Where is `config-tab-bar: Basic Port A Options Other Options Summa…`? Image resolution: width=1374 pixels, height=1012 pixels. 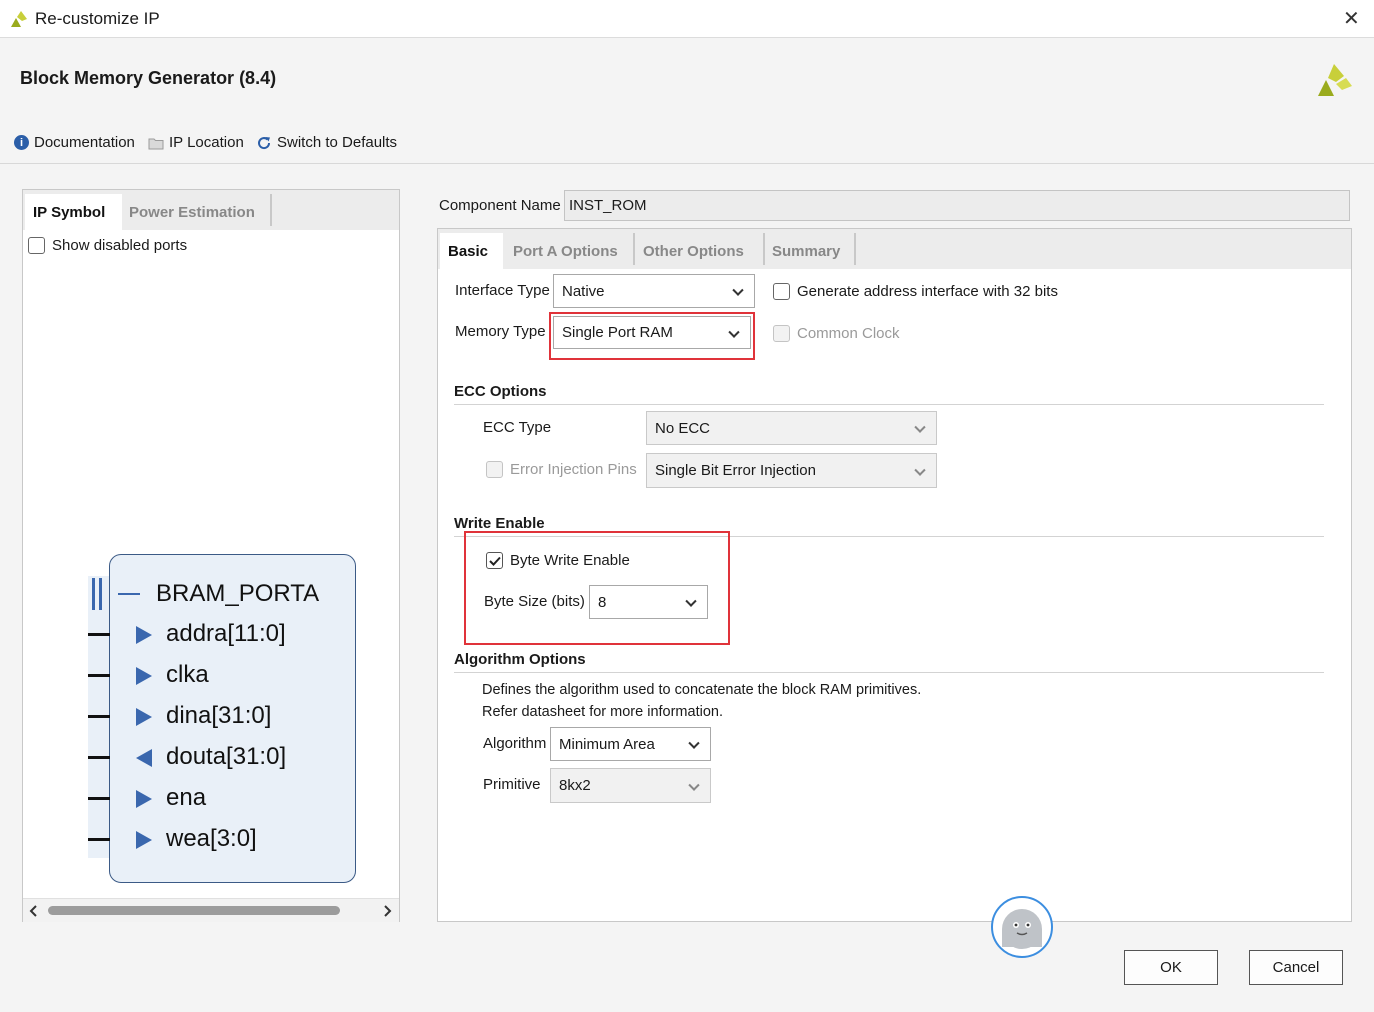 config-tab-bar: Basic Port A Options Other Options Summa… is located at coordinates (894, 249).